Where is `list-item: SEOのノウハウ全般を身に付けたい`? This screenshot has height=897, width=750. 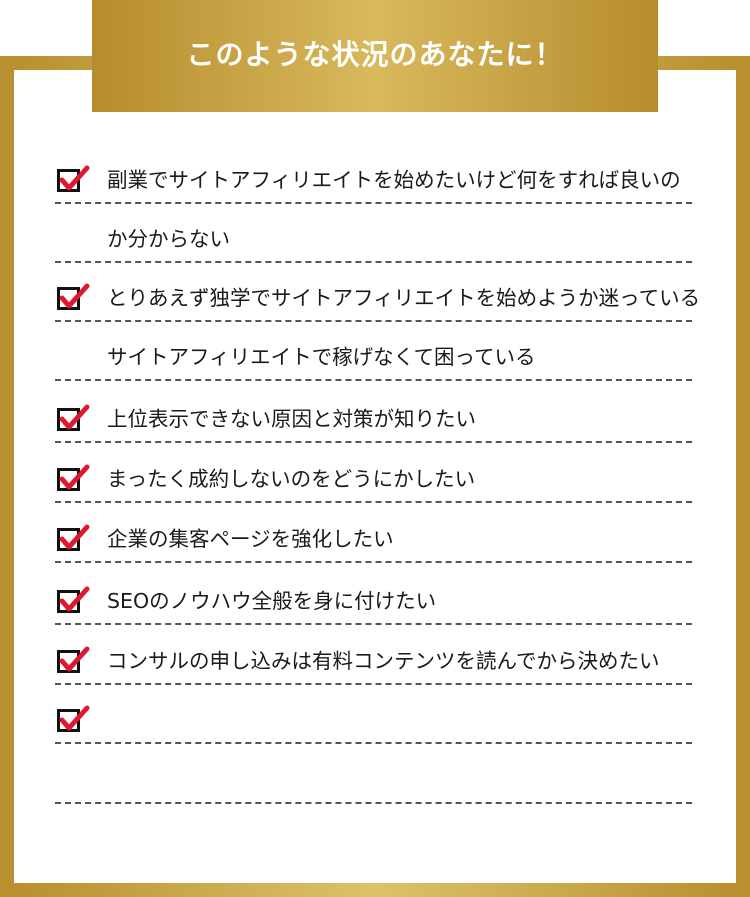
list-item: SEOのノウハウ全般を身に付けたい is located at coordinates (373, 595).